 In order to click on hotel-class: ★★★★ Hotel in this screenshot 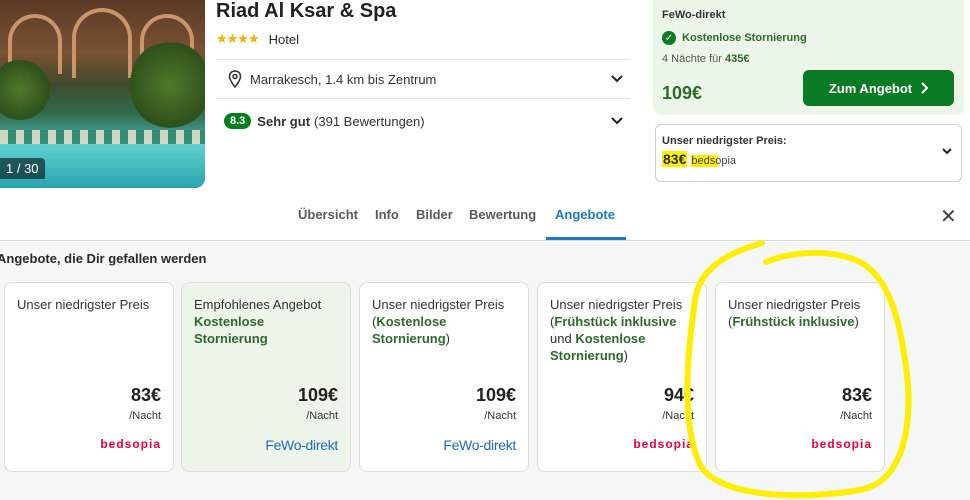, I will do `click(257, 39)`.